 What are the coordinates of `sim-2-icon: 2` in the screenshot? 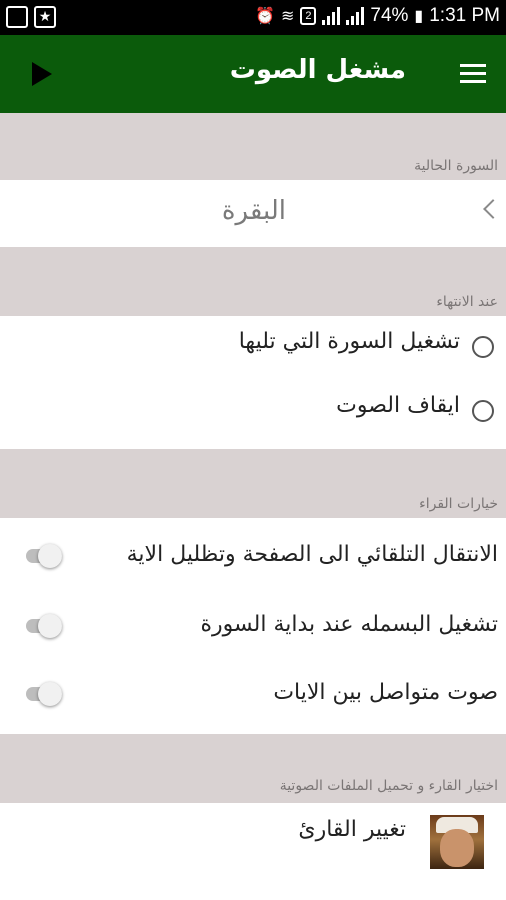 It's located at (308, 16).